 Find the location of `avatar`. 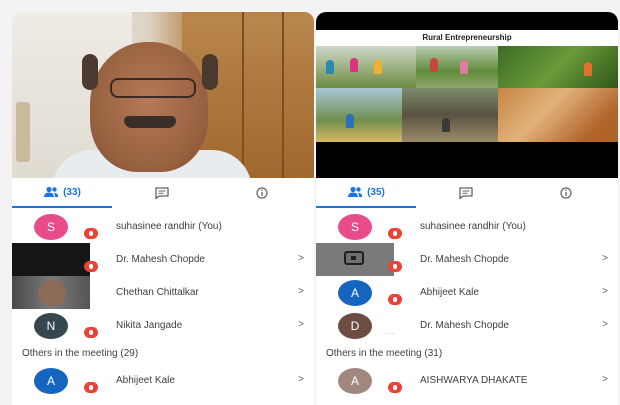

avatar is located at coordinates (52, 293).